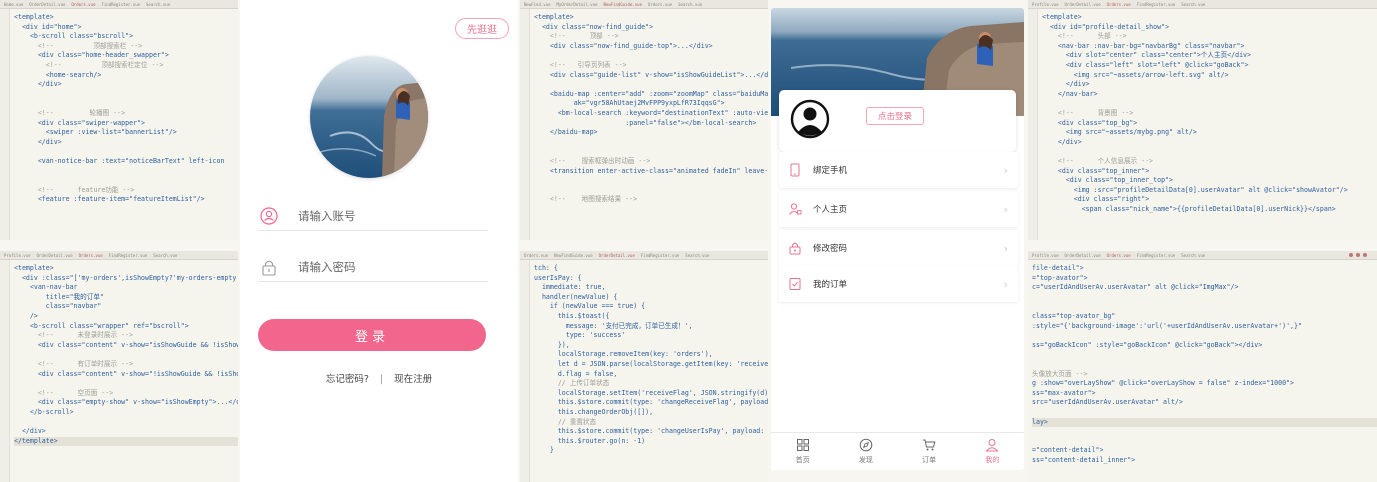 The width and height of the screenshot is (1377, 482). Describe the element at coordinates (126, 28) in the screenshot. I see `code-line: <div id="home">` at that location.